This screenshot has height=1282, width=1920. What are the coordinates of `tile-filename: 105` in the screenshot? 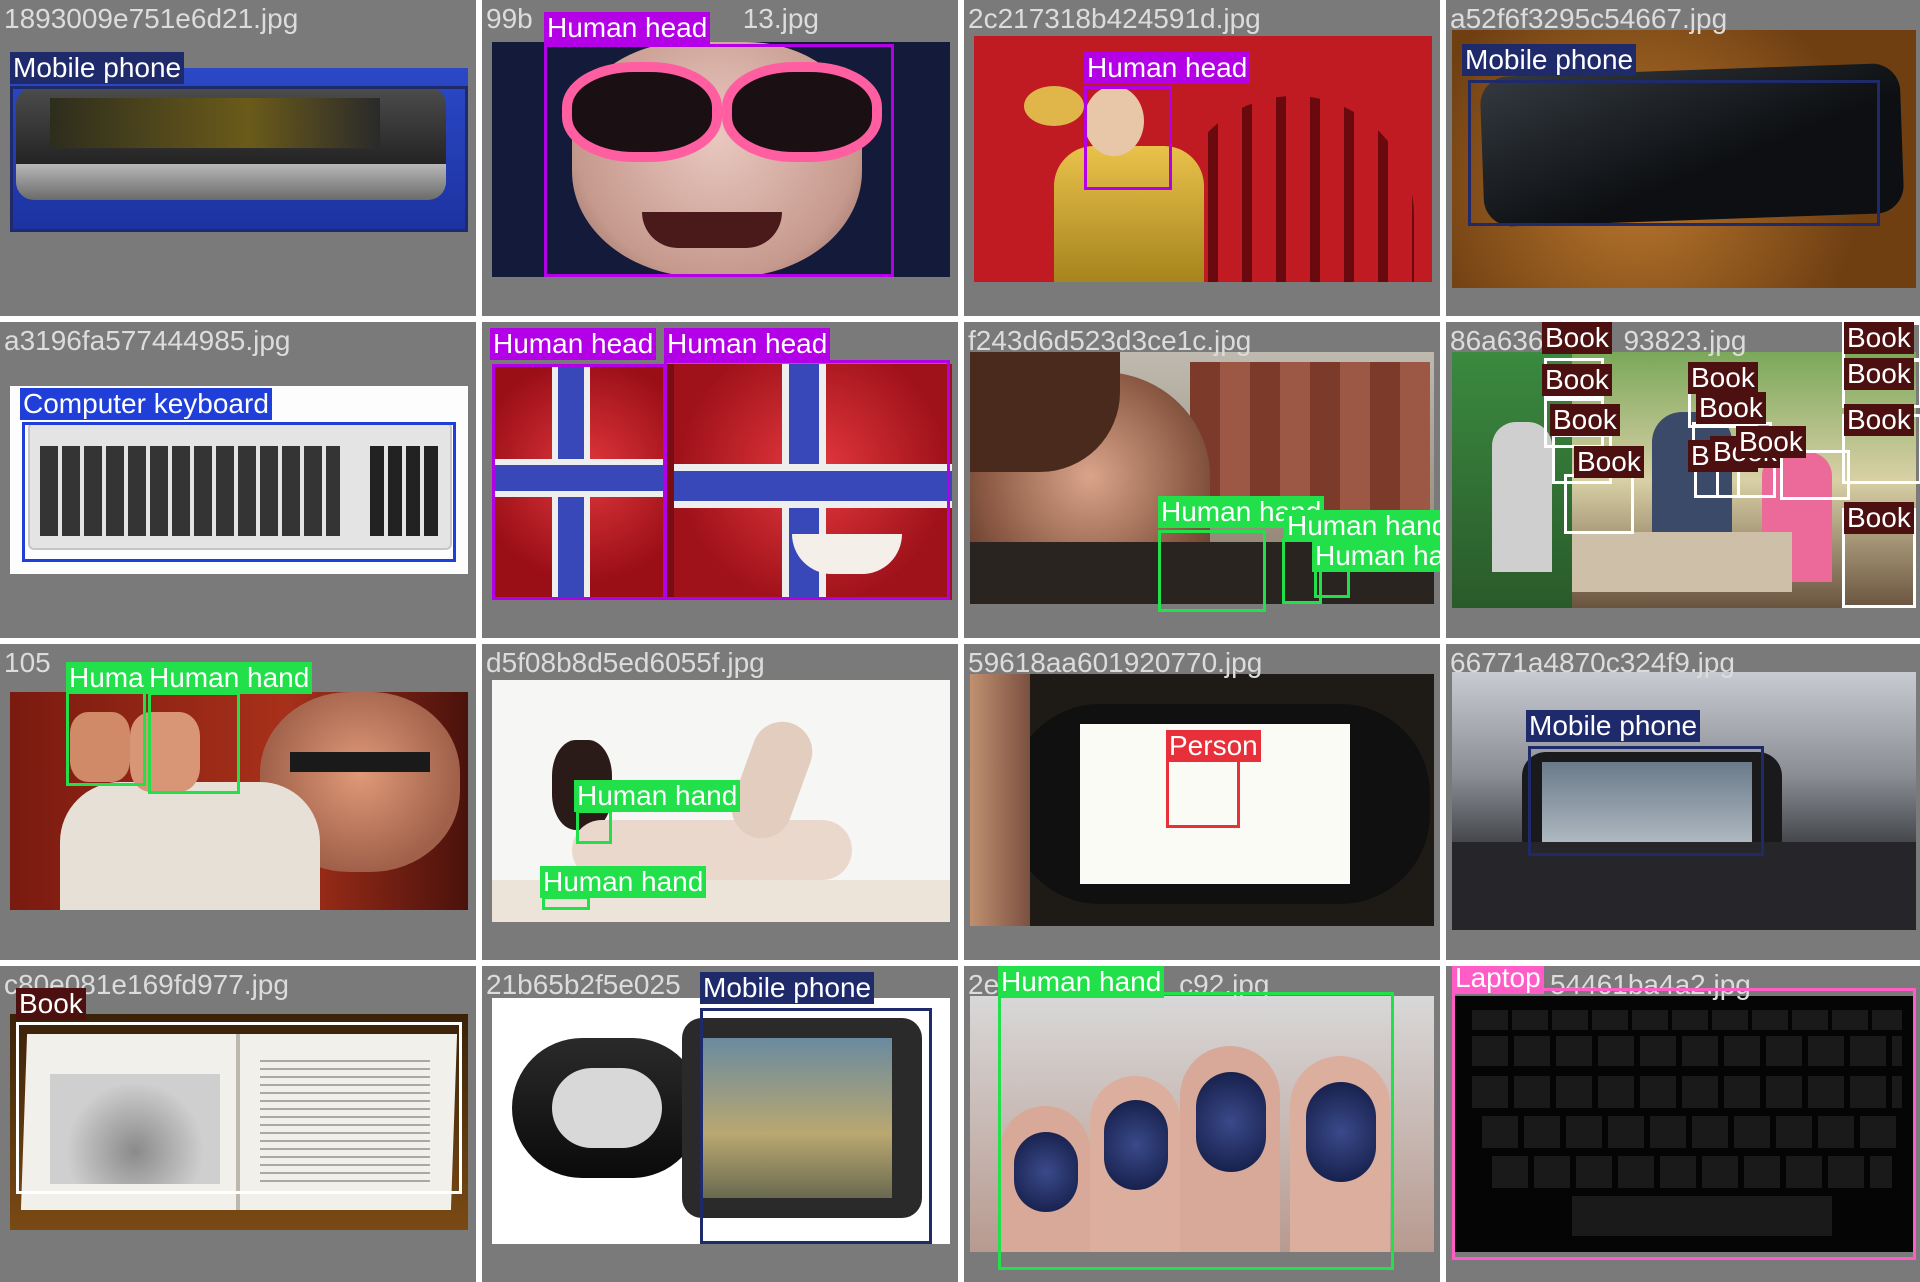 It's located at (27, 662).